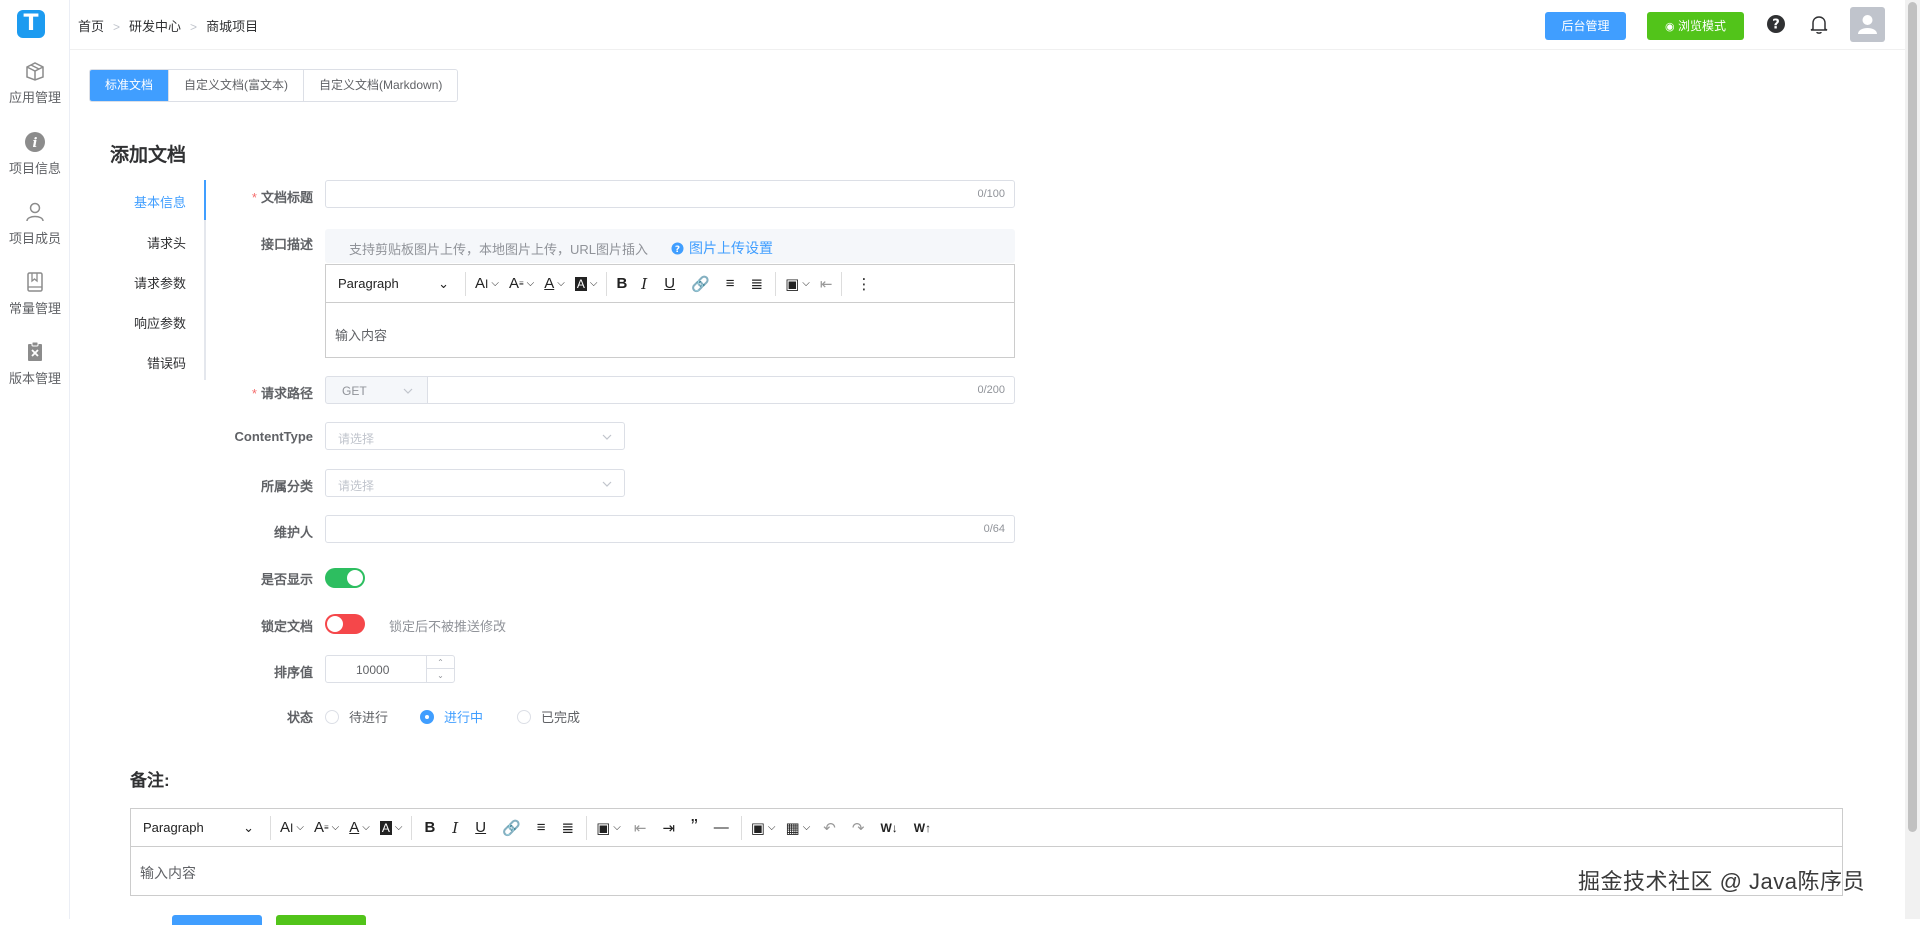 Image resolution: width=1920 pixels, height=925 pixels. I want to click on table-icon: ▦ ⌵, so click(798, 828).